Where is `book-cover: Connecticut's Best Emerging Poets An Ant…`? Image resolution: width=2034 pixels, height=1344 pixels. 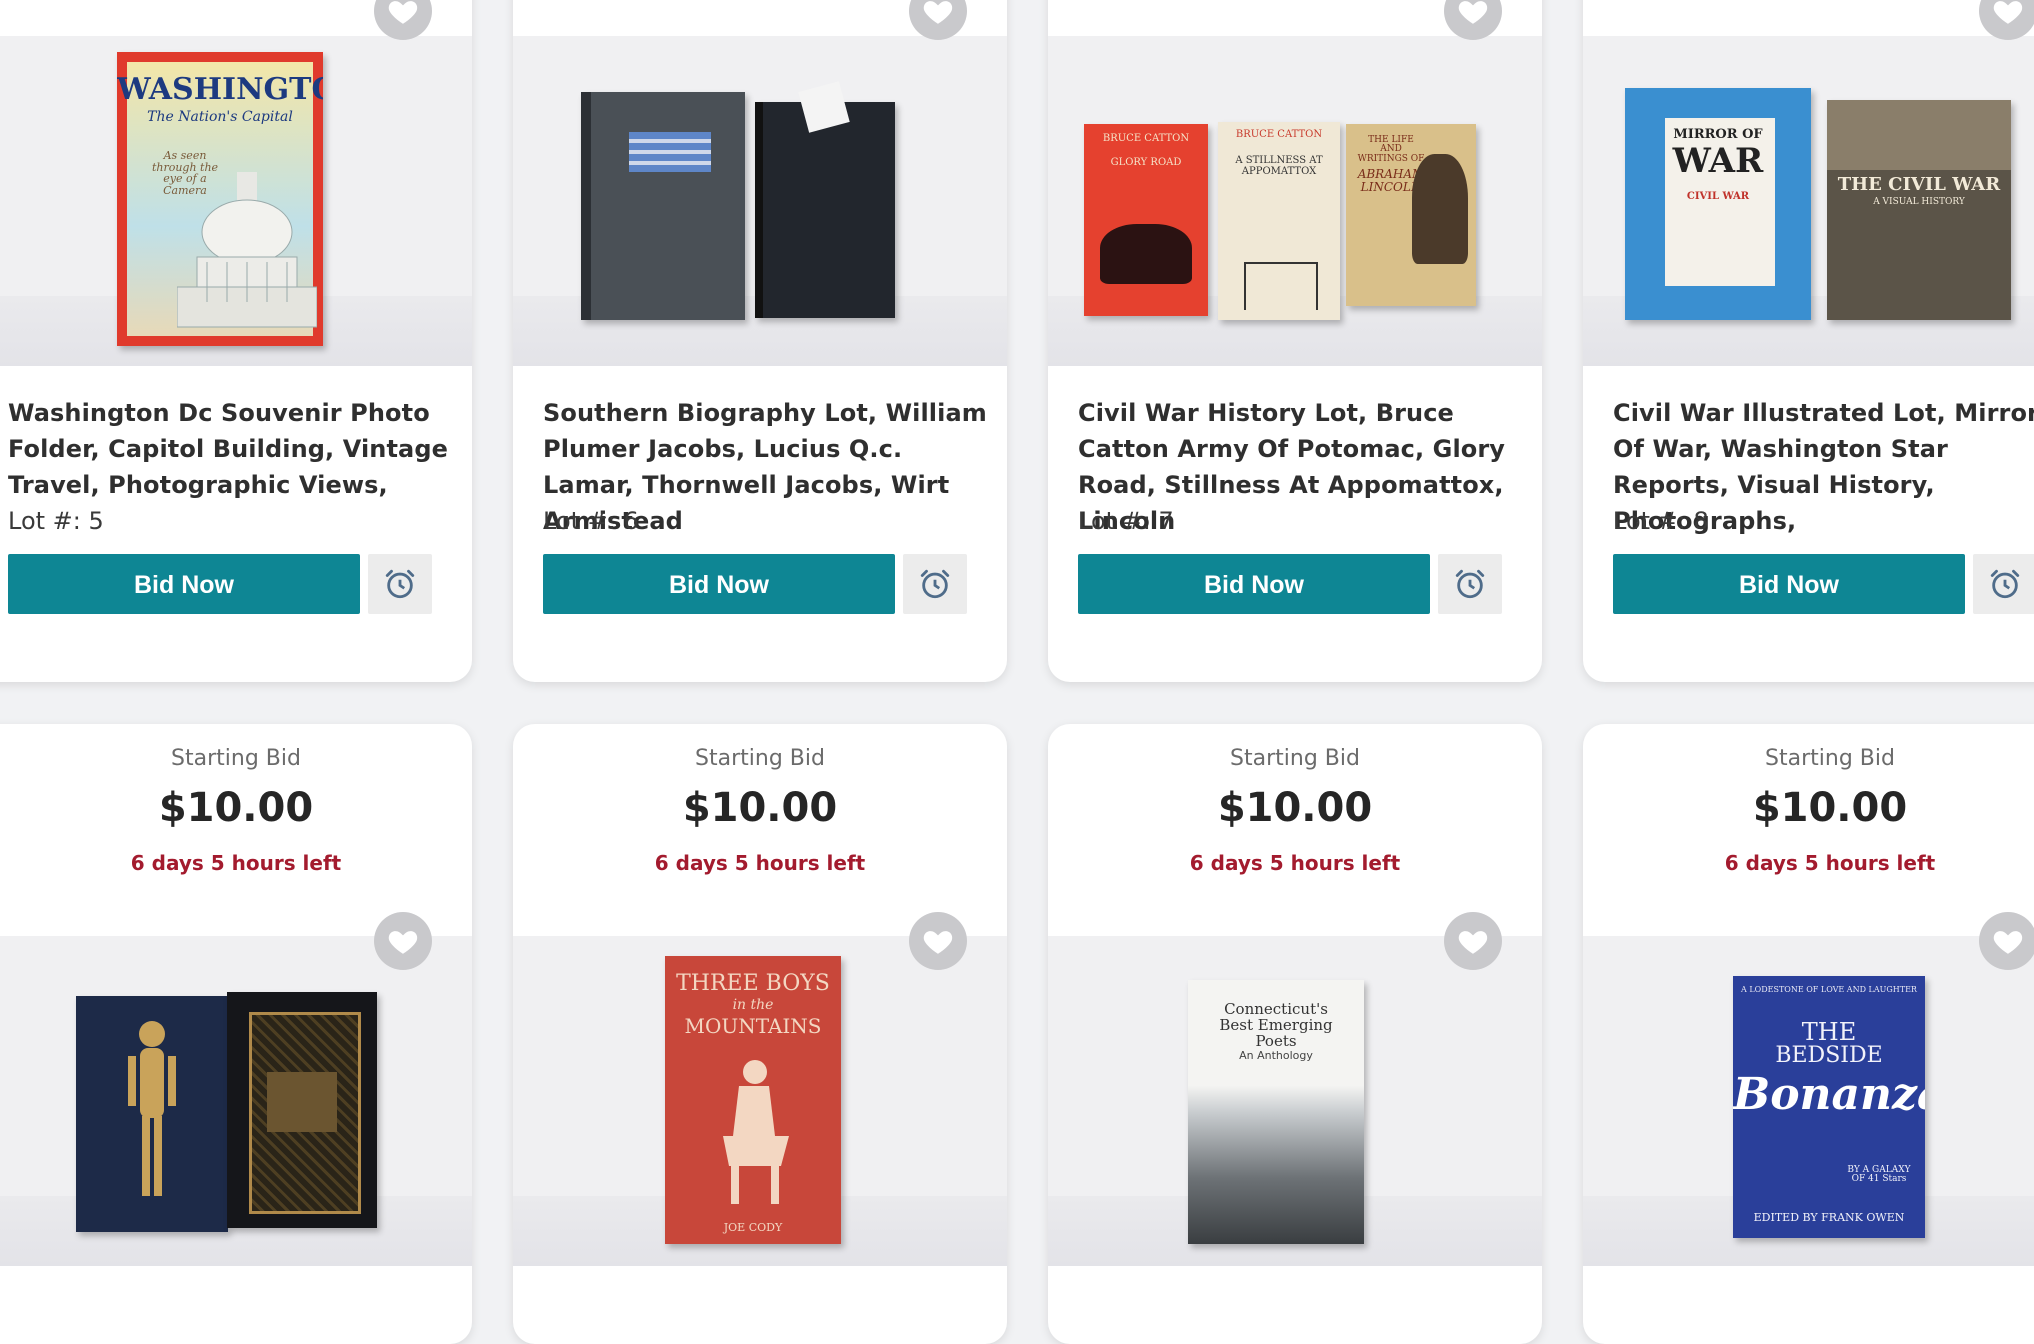
book-cover: Connecticut's Best Emerging Poets An Ant… is located at coordinates (1276, 1112).